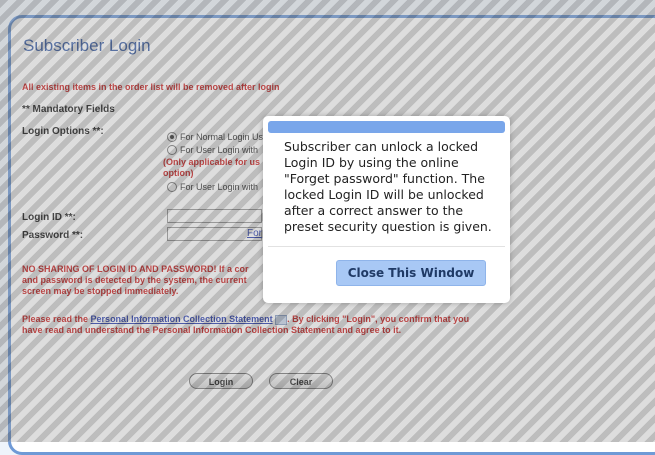 The height and width of the screenshot is (455, 655). I want to click on clear-button: Clear, so click(301, 381).